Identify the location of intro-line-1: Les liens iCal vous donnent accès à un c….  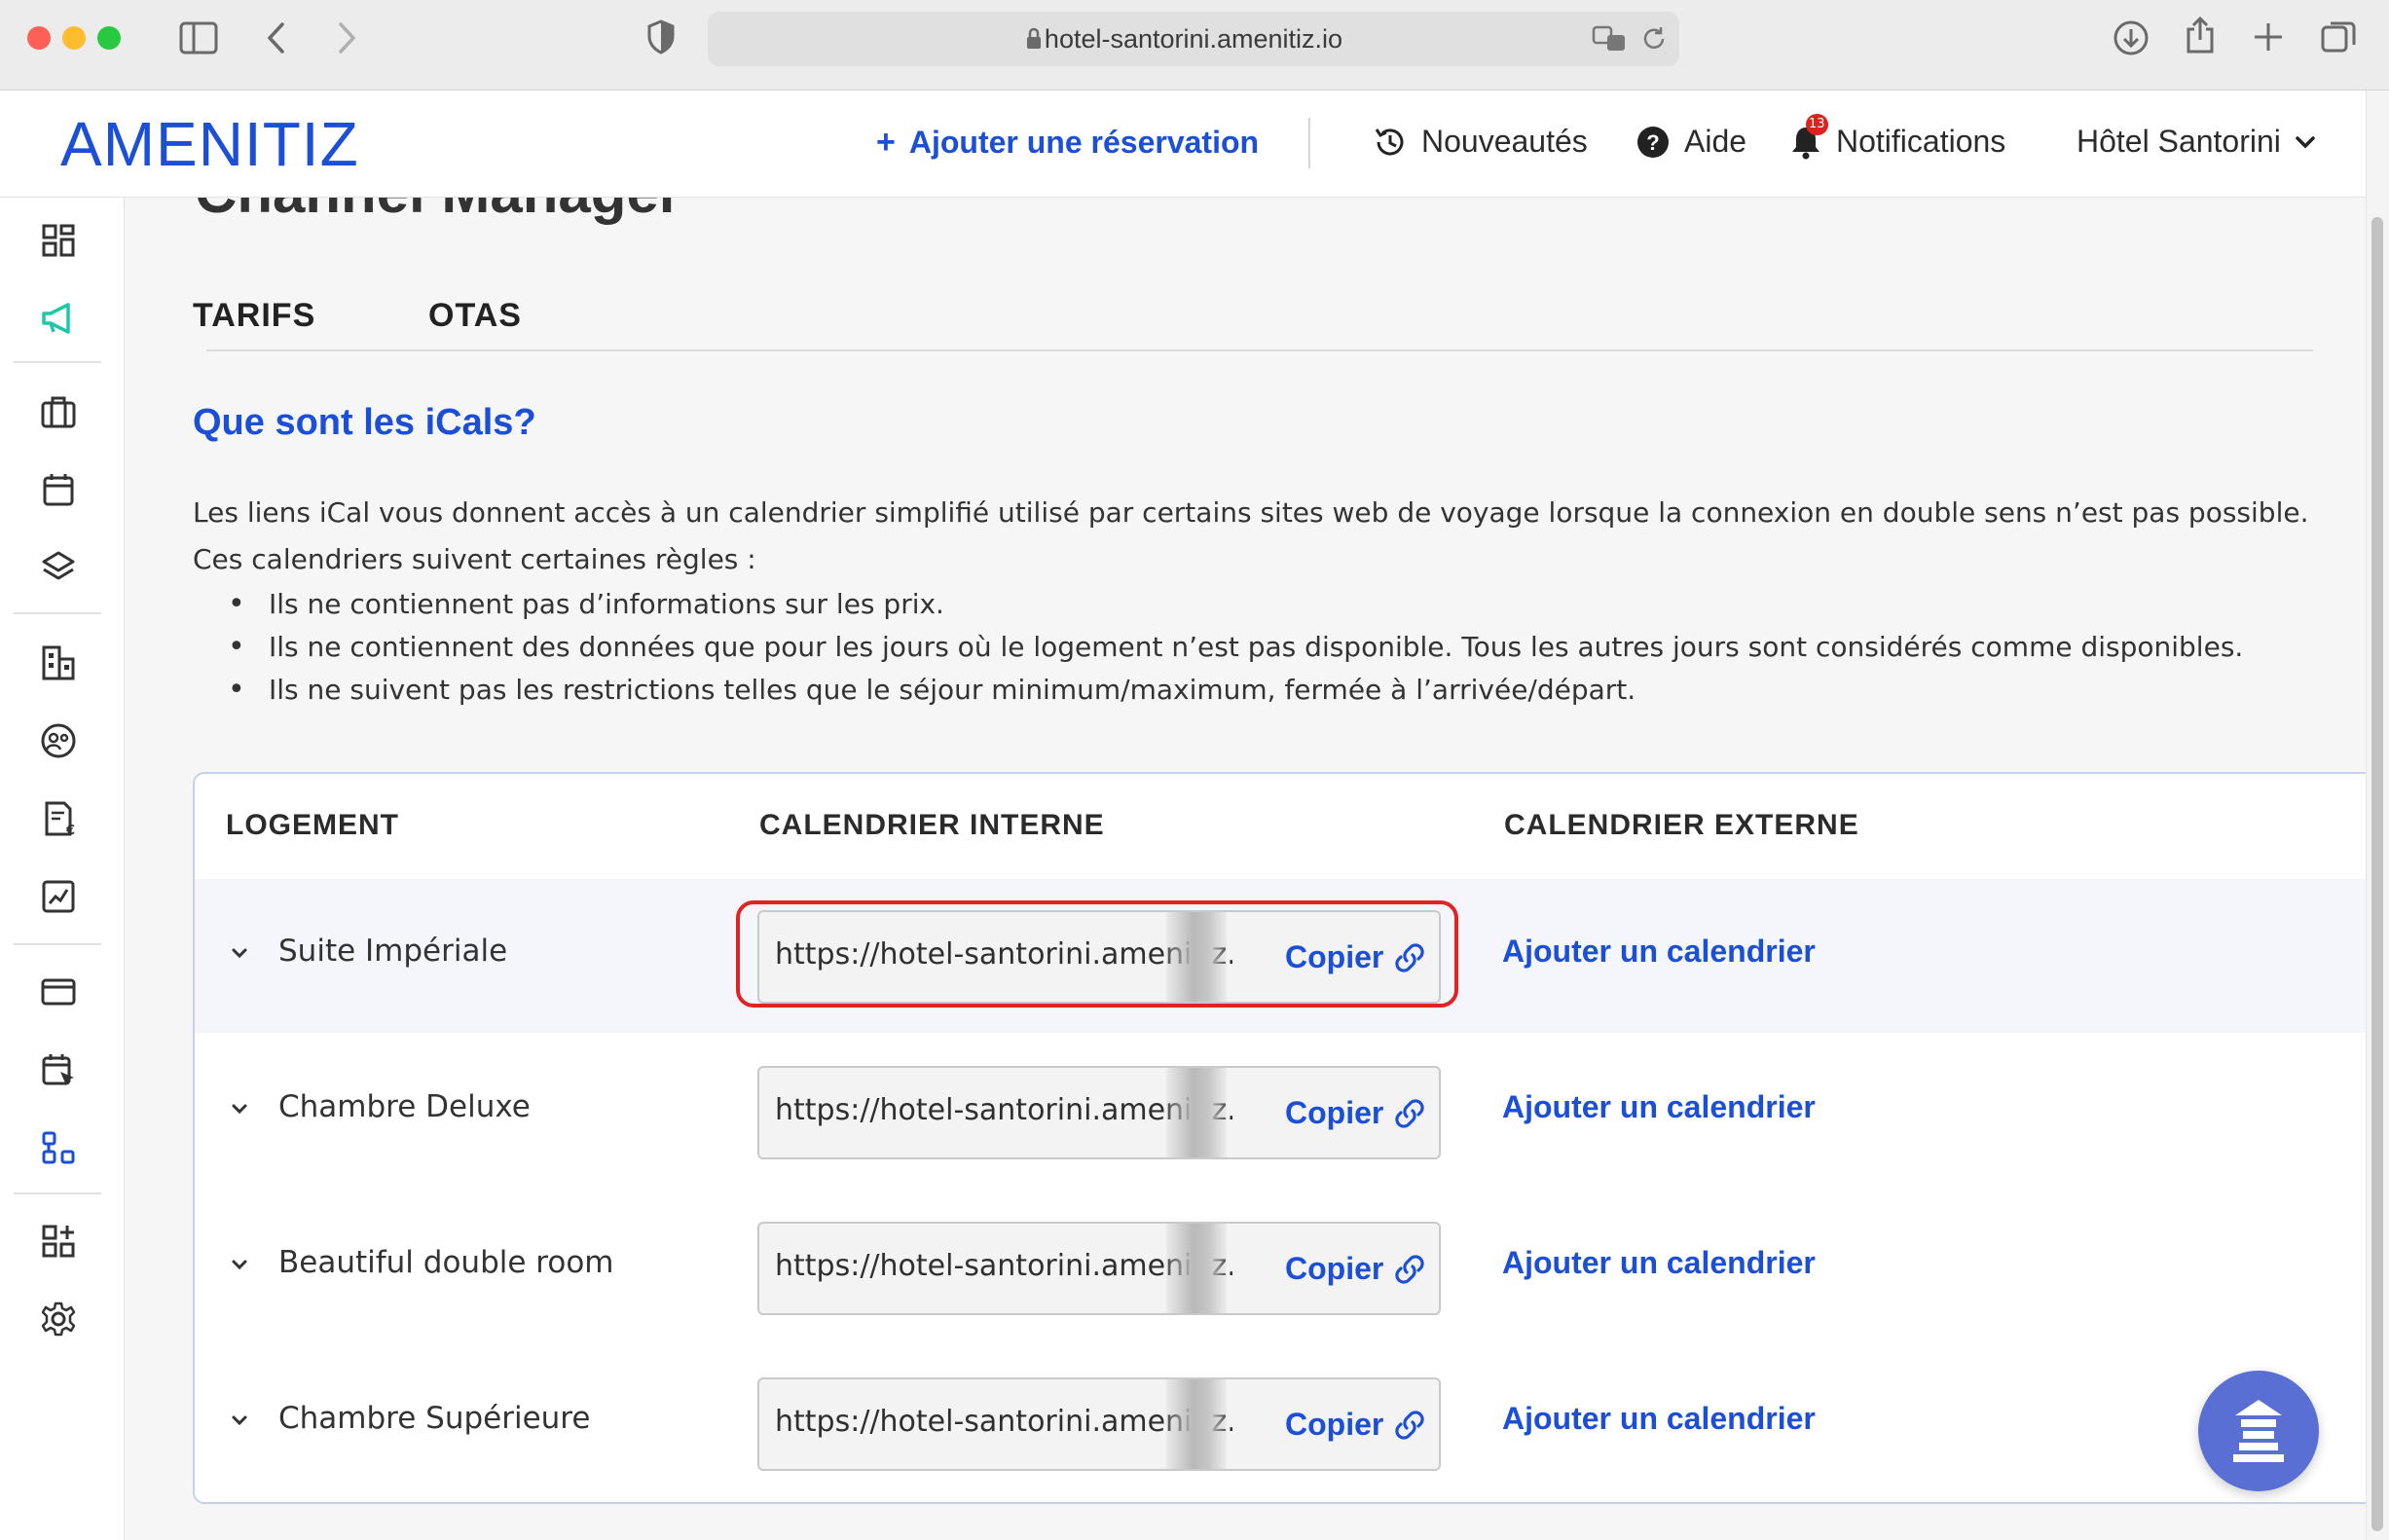
(1251, 512).